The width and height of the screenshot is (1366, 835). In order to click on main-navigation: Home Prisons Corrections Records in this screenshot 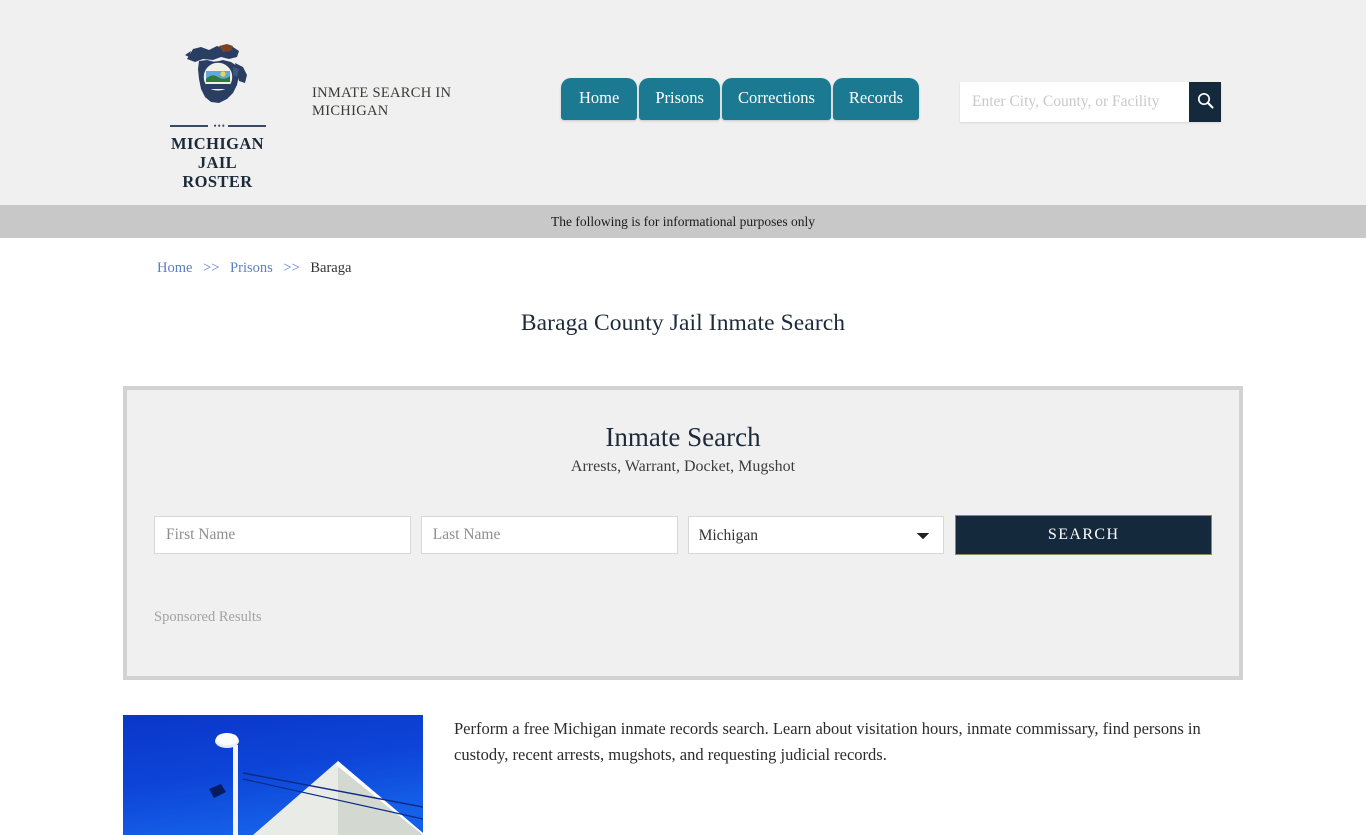, I will do `click(741, 99)`.